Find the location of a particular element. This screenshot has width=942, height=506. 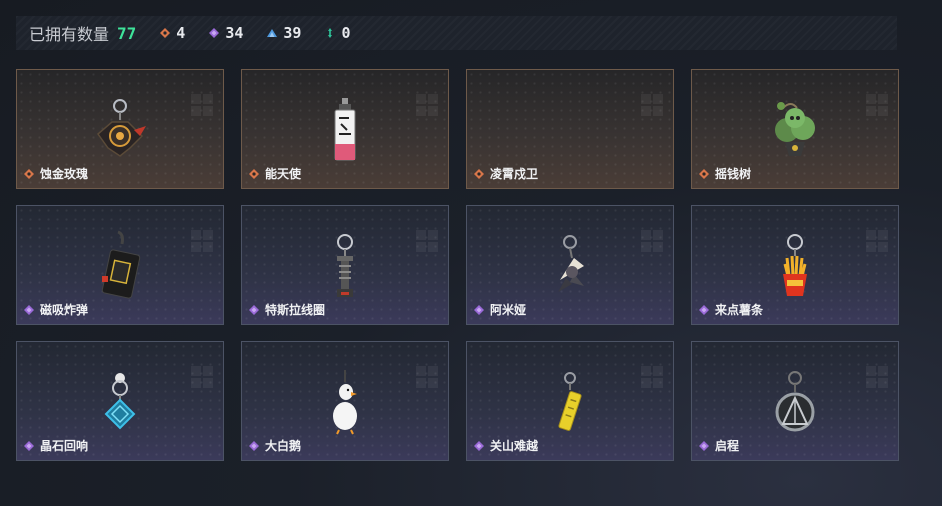

charm-card: 能天使 is located at coordinates (345, 129).